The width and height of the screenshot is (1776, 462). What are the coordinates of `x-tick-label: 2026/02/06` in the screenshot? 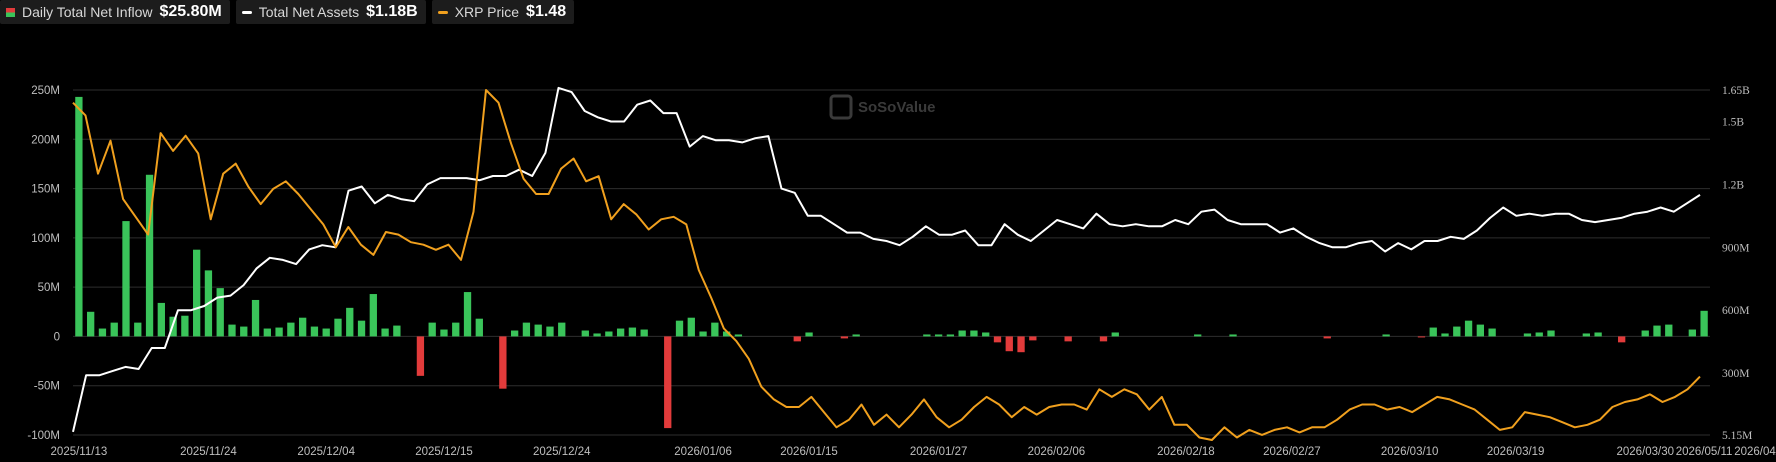 It's located at (1057, 452).